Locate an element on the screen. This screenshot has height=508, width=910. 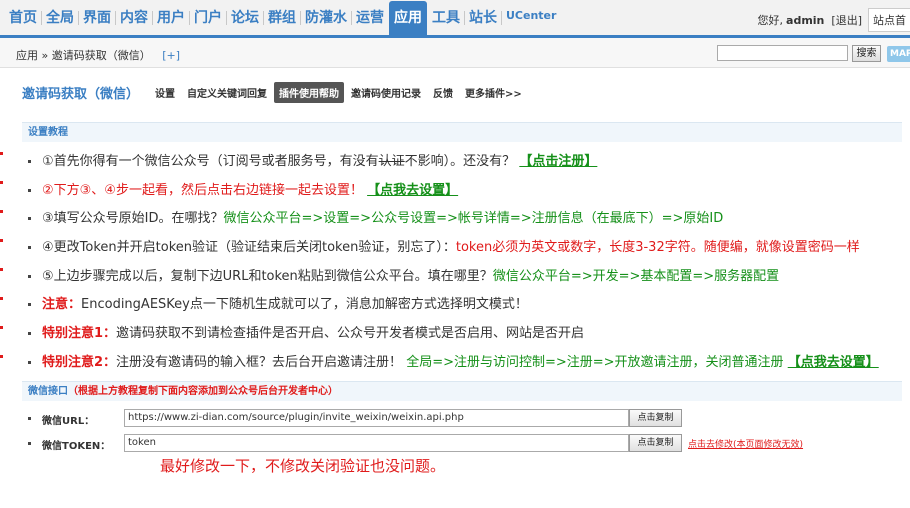
token-field: token is located at coordinates (376, 443).